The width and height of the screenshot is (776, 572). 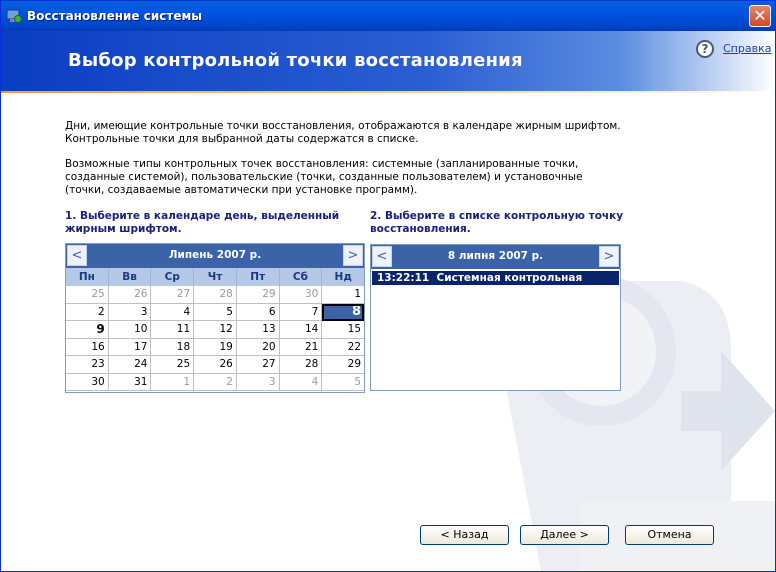 What do you see at coordinates (130, 365) in the screenshot?
I see `calendar-day: 24` at bounding box center [130, 365].